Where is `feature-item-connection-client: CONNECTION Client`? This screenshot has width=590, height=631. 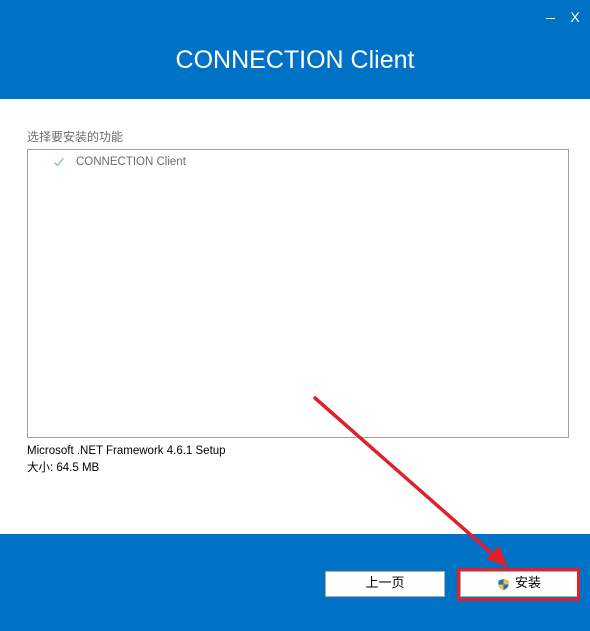
feature-item-connection-client: CONNECTION Client is located at coordinates (119, 162).